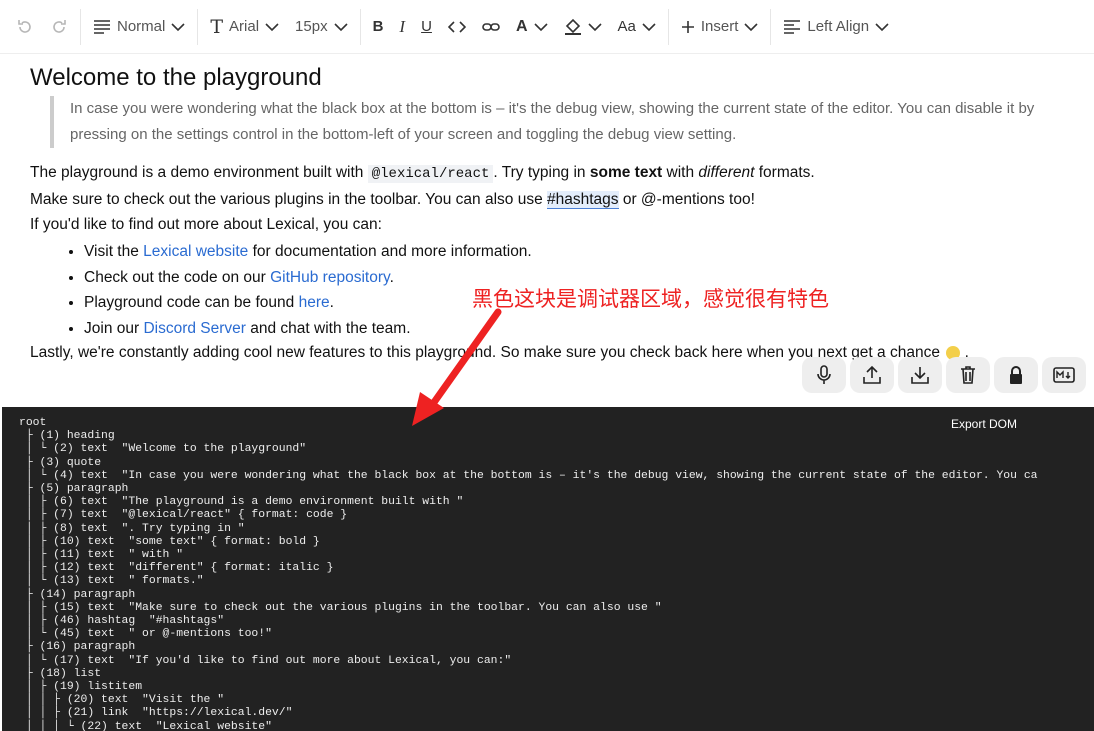  I want to click on insert-dropdown: Insert, so click(720, 27).